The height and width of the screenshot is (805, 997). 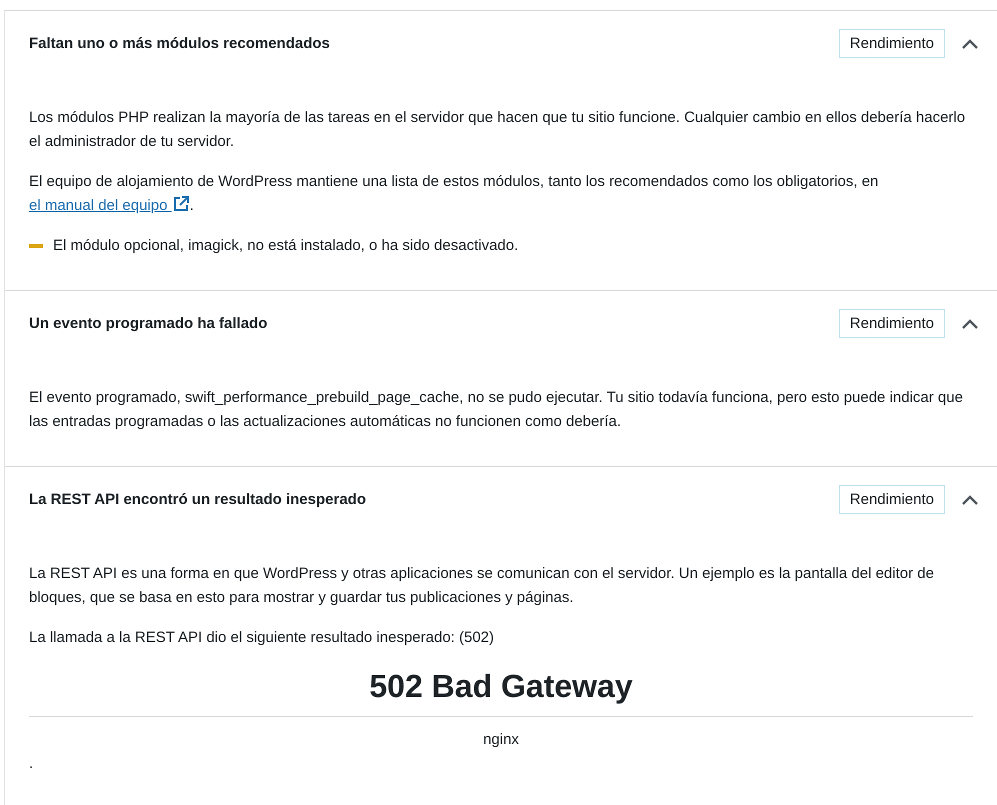 I want to click on warning-text: El módulo opcional, imagick, no está instalado, o ha sido desactivado., so click(x=285, y=246).